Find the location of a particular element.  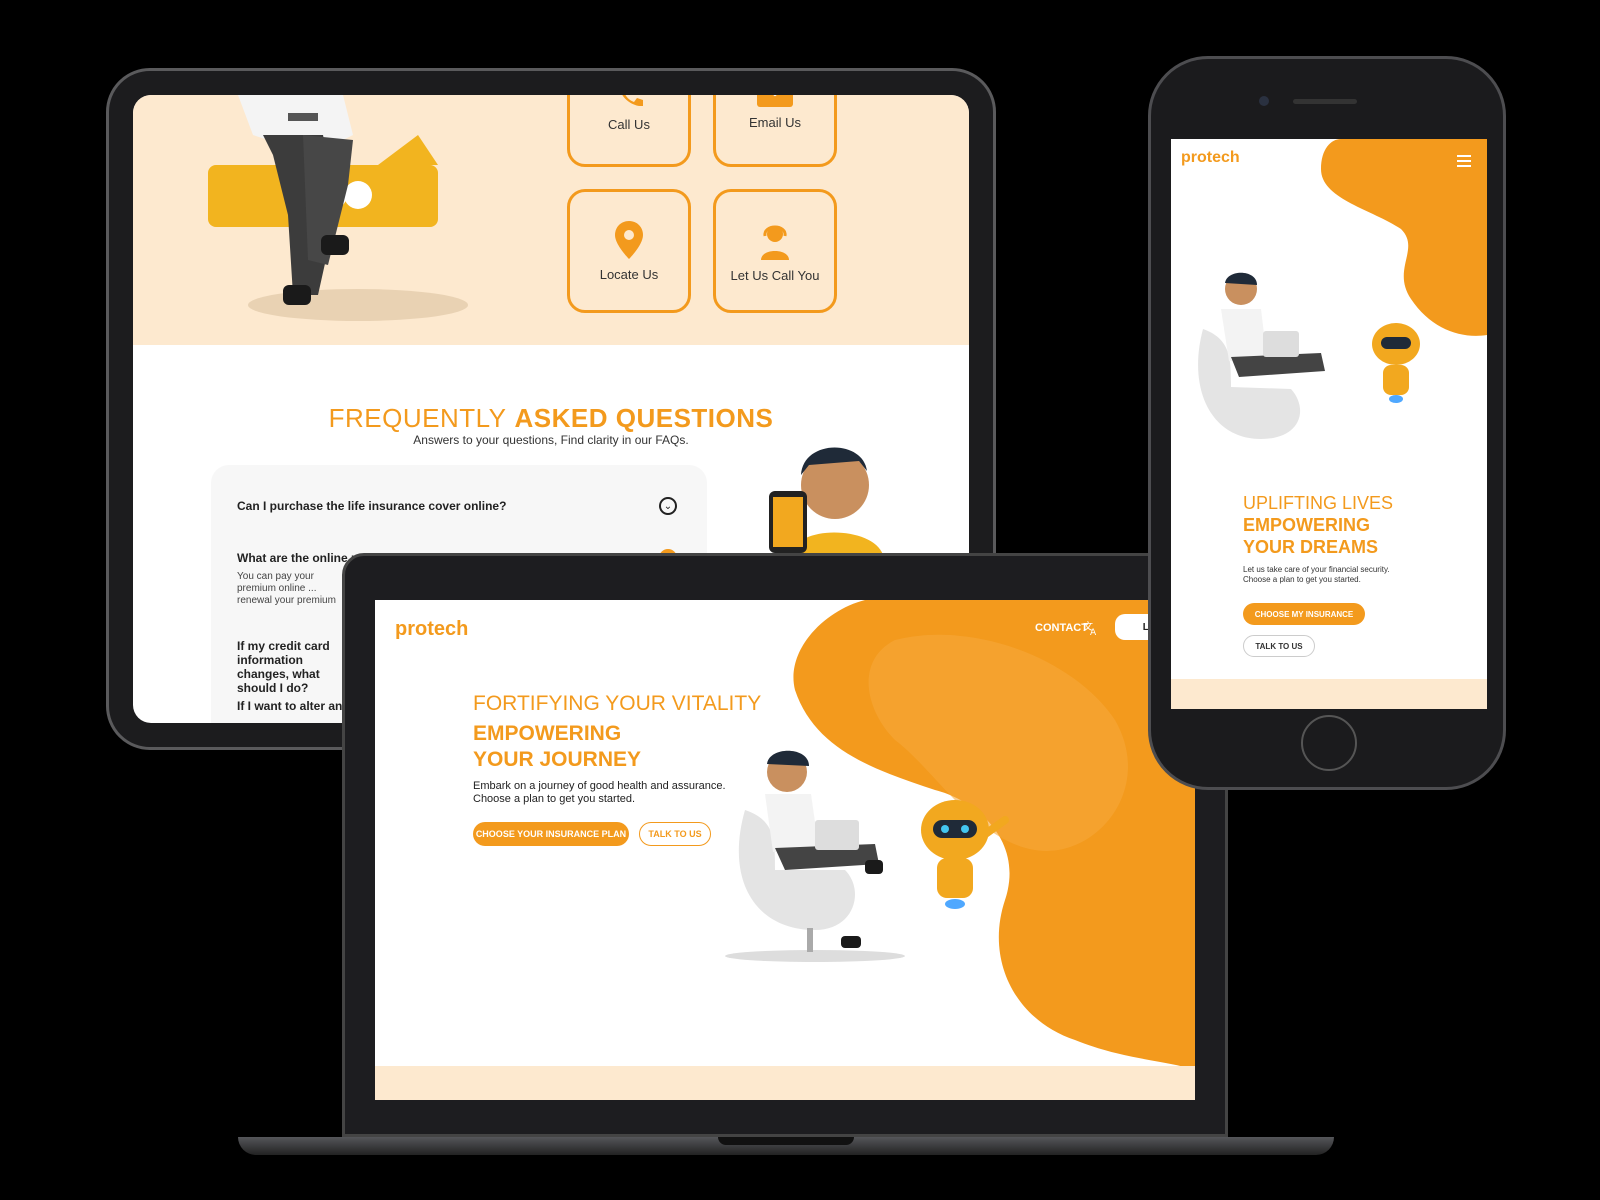

call-us-card: Call Us is located at coordinates (629, 131).